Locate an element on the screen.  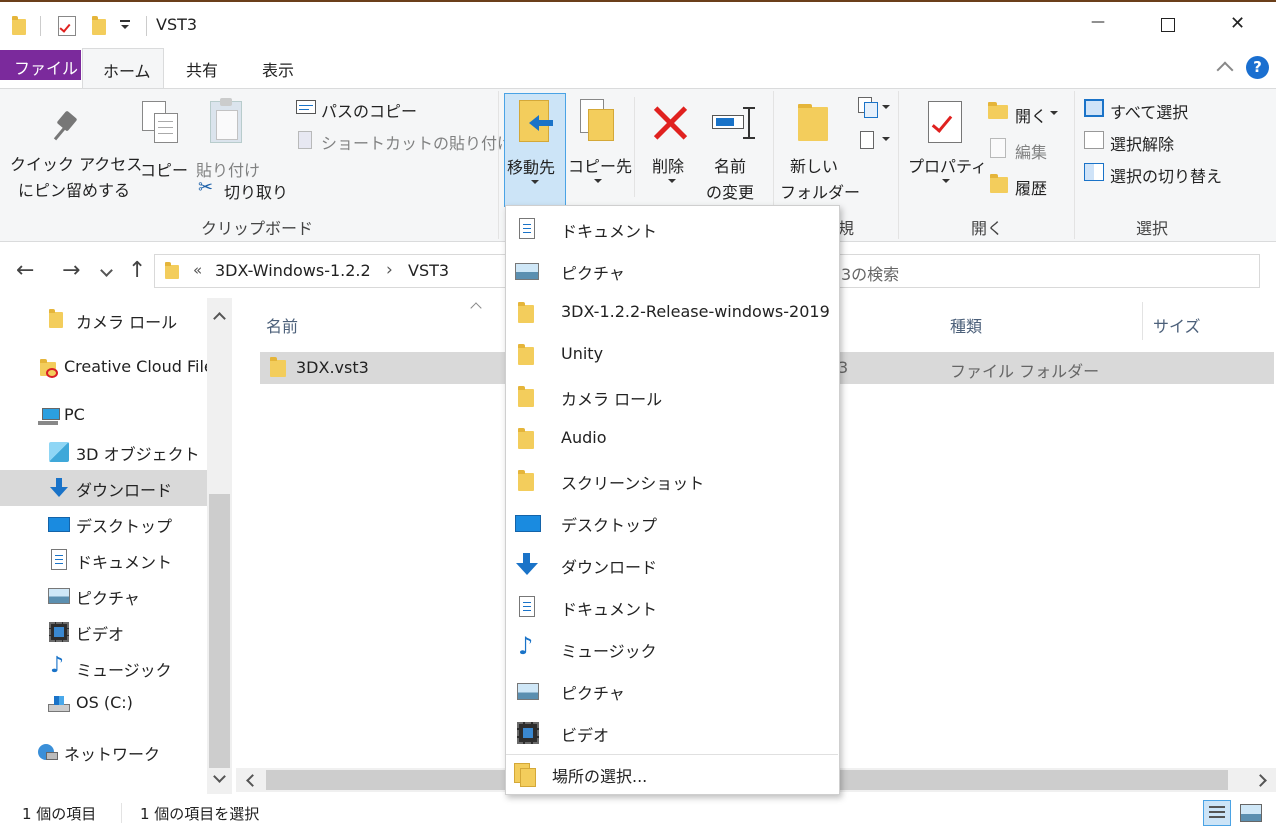
sidebar-item-3d-objects: 3D オブジェクト is located at coordinates (103, 452).